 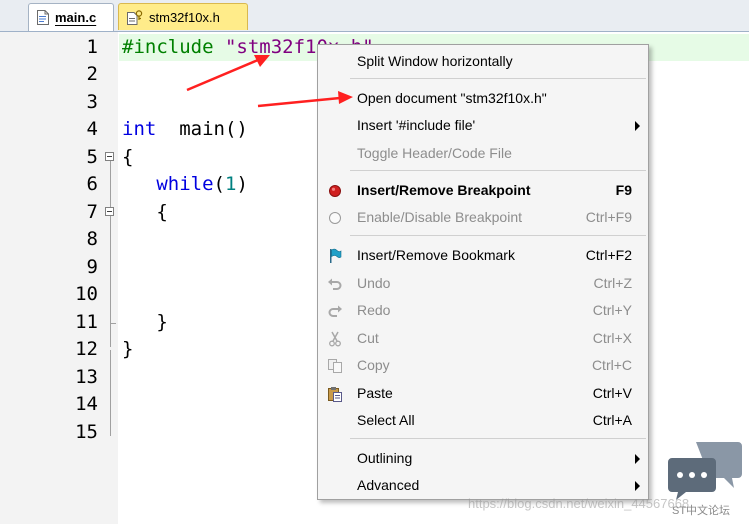 What do you see at coordinates (335, 217) in the screenshot?
I see `breakpoint-disabled-icon` at bounding box center [335, 217].